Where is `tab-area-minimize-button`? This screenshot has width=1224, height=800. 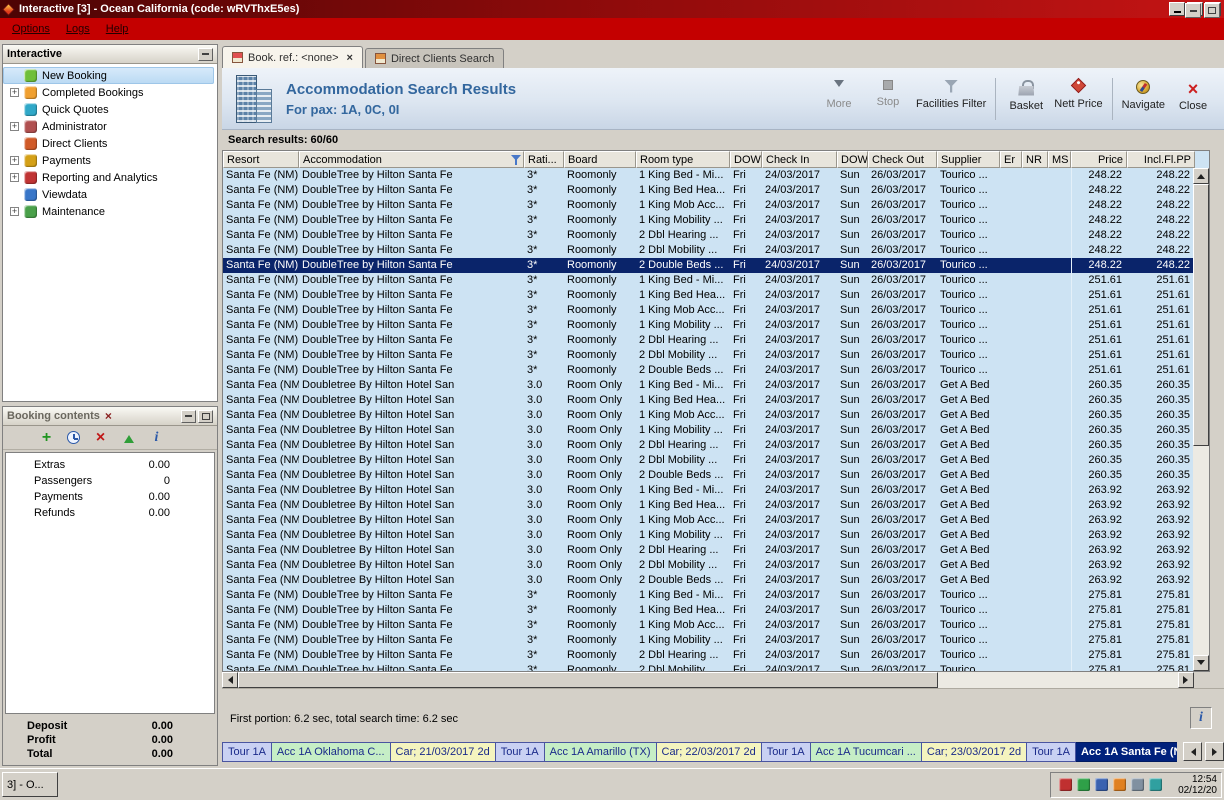
tab-area-minimize-button is located at coordinates (1193, 10).